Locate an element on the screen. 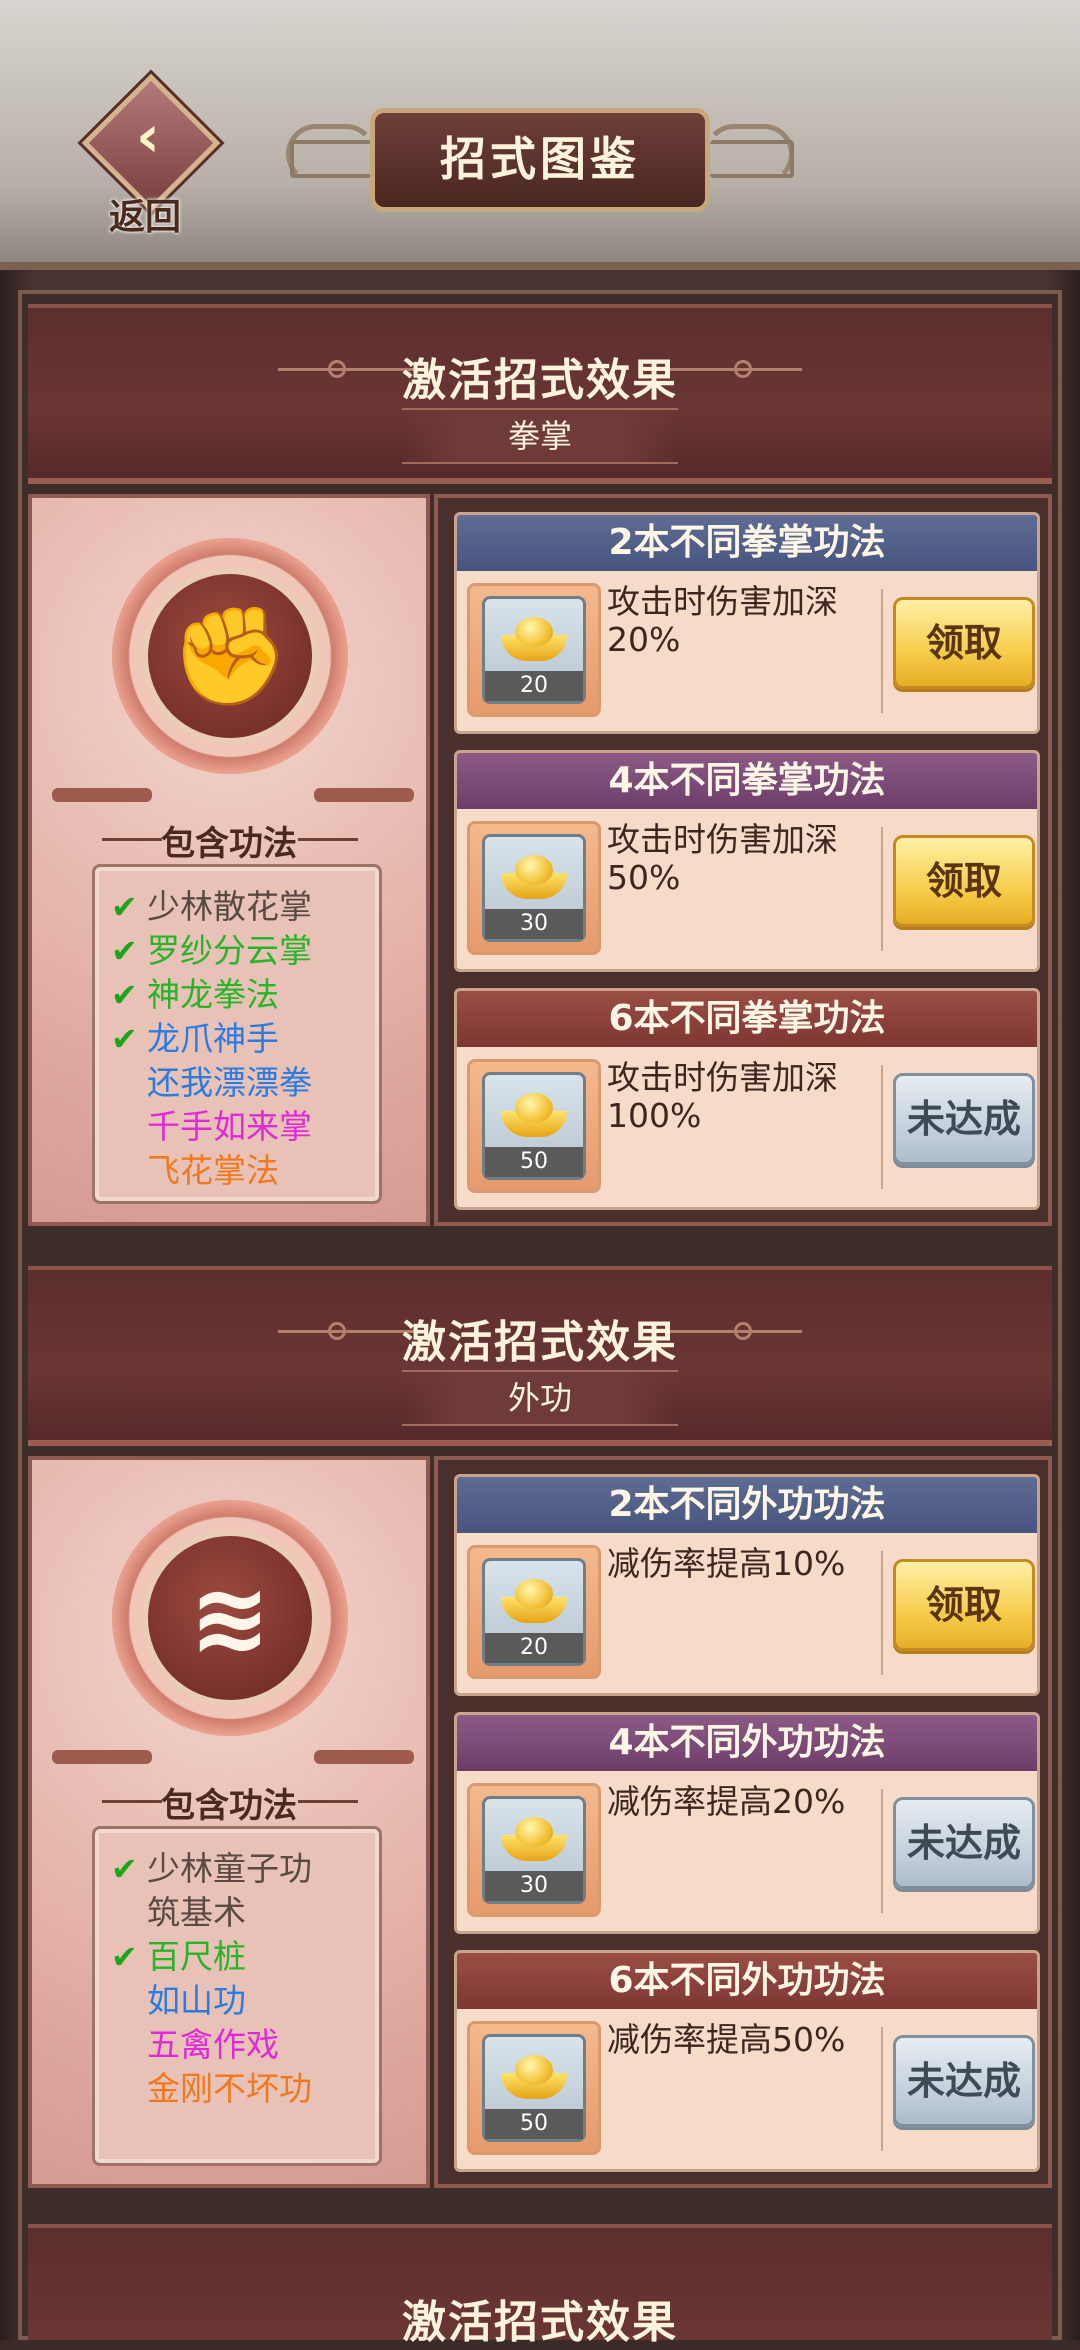 The height and width of the screenshot is (2350, 1080). reward-count: 50 is located at coordinates (534, 1162).